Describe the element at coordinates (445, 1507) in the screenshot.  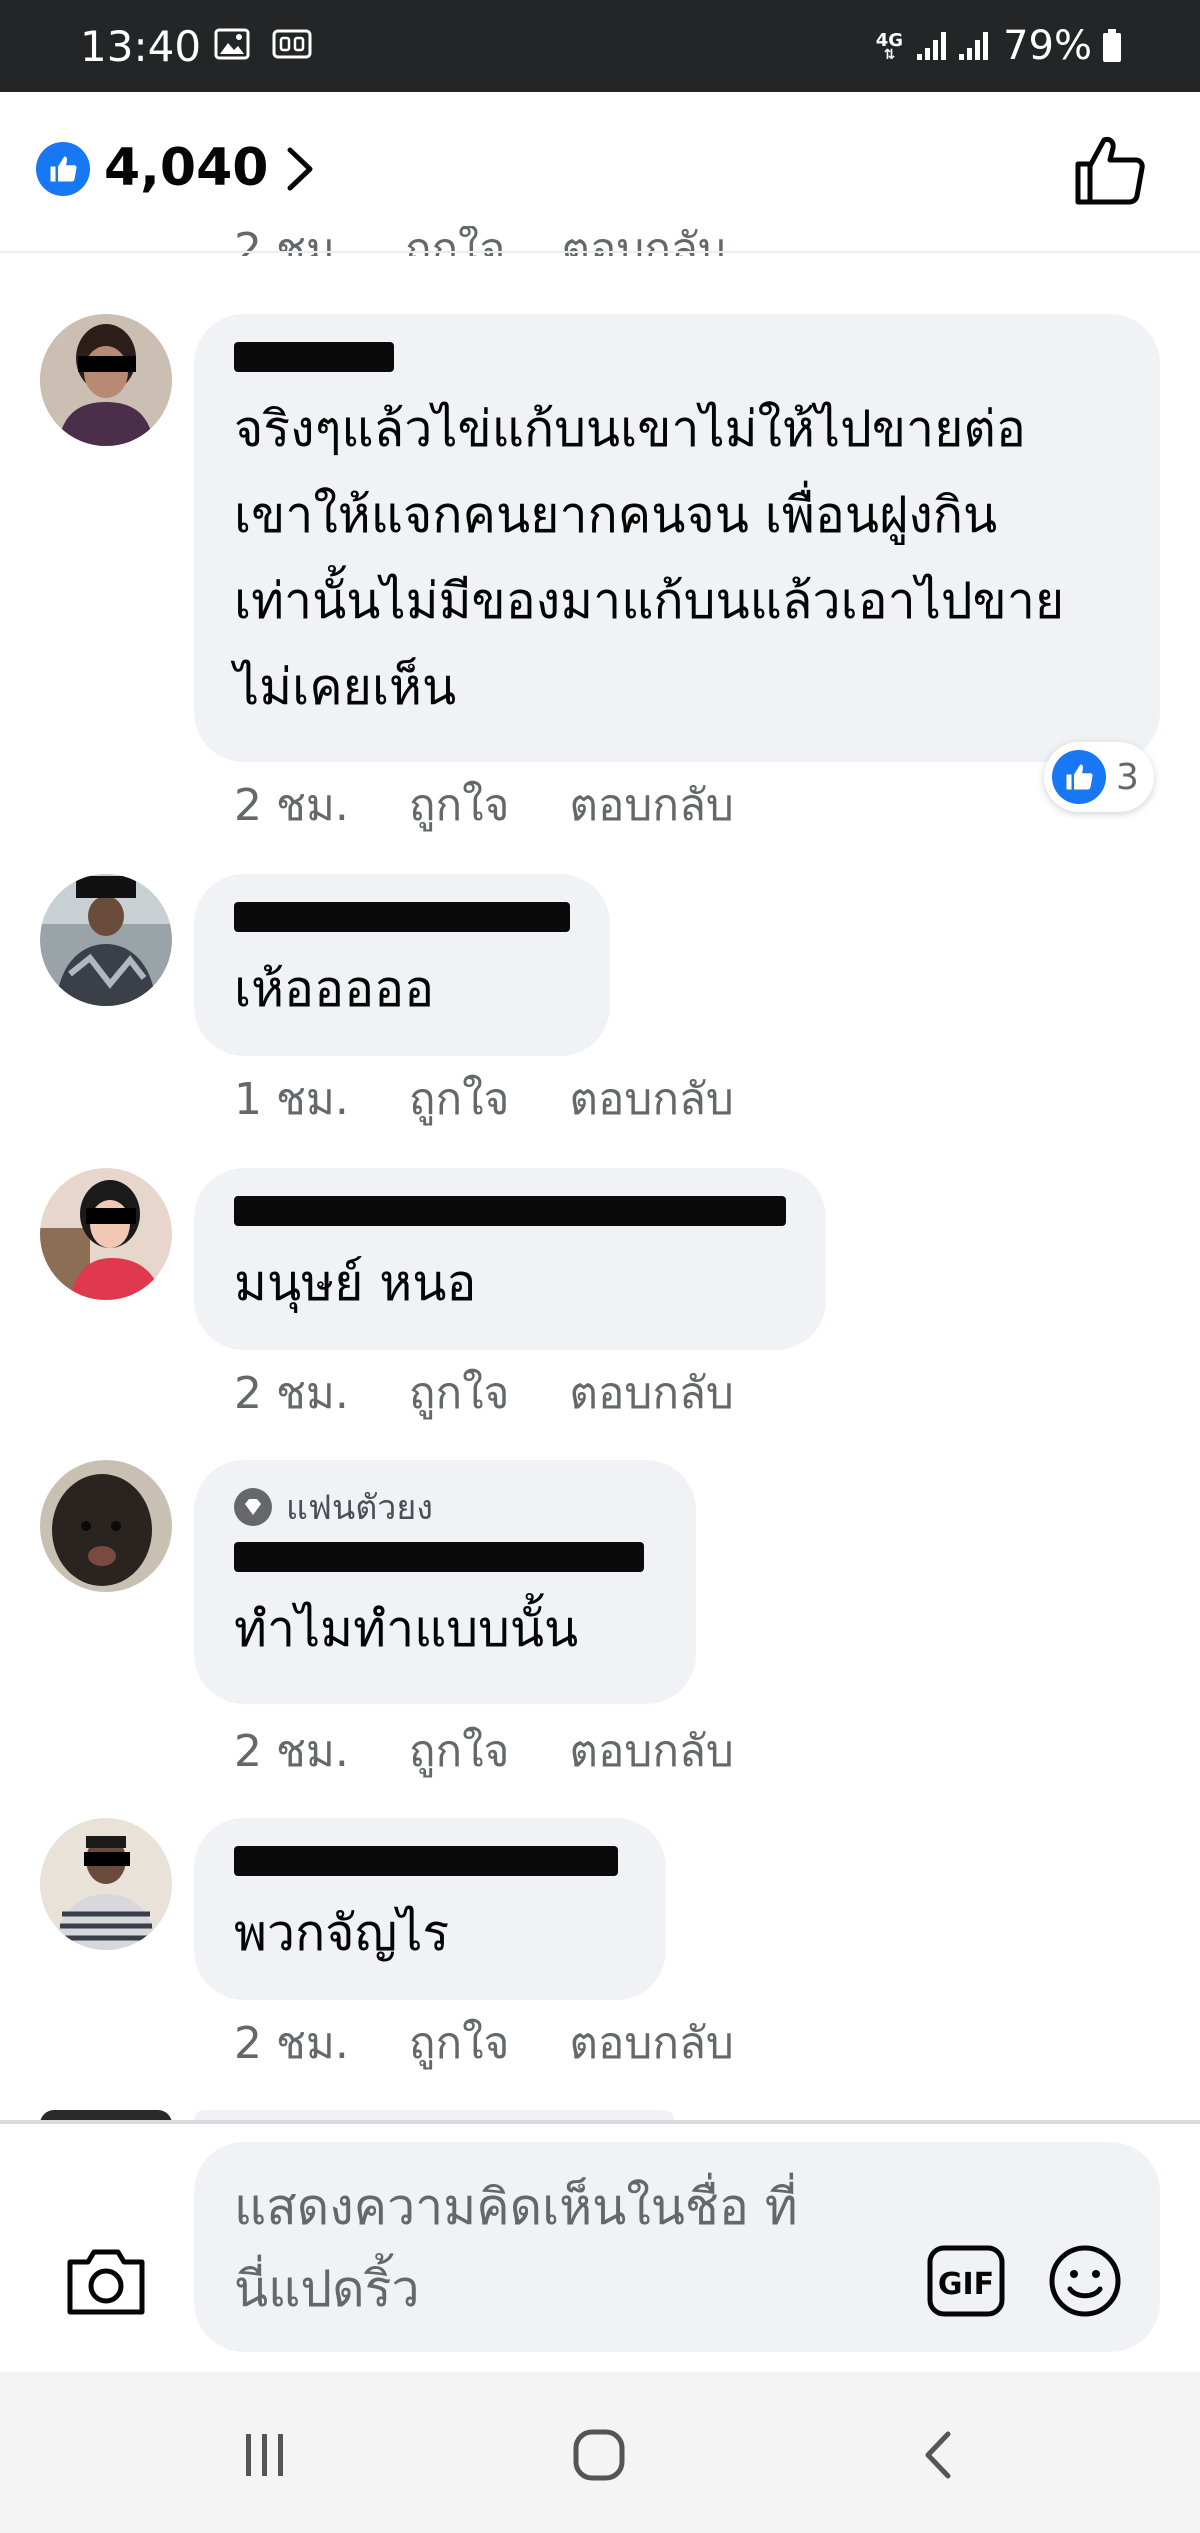
I see `top-fan-badge: แฟนตัวยง` at that location.